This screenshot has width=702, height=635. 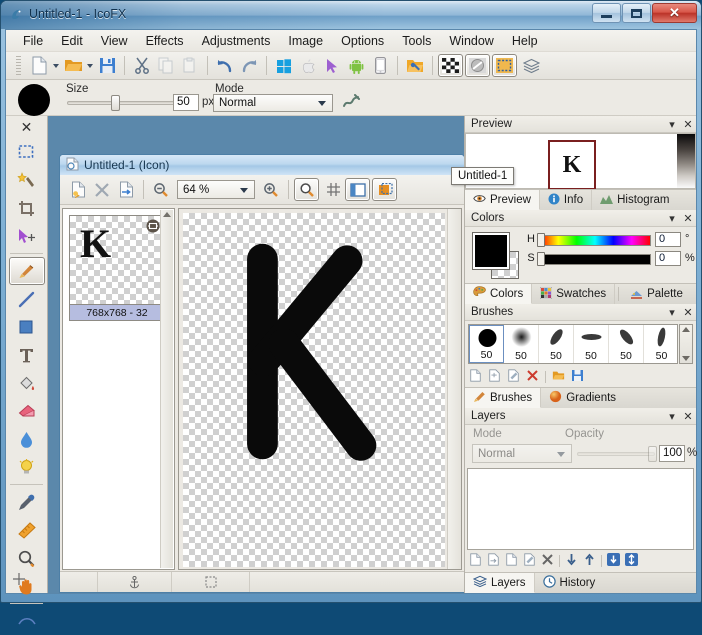 I want to click on opacity-slider-track, so click(x=616, y=454).